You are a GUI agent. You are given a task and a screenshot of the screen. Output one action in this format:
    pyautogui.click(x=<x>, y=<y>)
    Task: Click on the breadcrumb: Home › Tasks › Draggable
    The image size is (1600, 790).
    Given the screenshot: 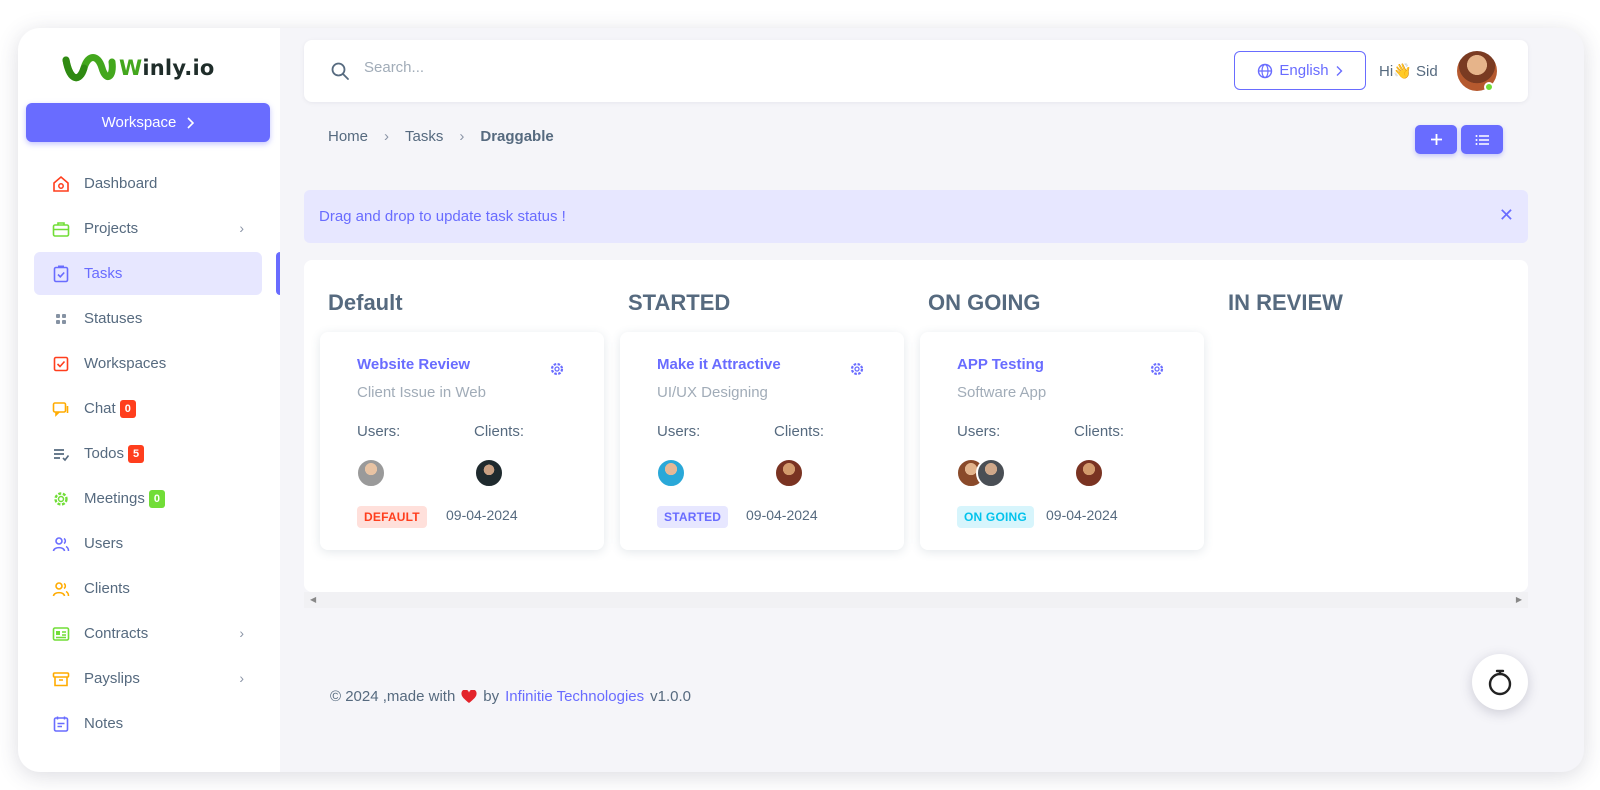 What is the action you would take?
    pyautogui.click(x=441, y=136)
    